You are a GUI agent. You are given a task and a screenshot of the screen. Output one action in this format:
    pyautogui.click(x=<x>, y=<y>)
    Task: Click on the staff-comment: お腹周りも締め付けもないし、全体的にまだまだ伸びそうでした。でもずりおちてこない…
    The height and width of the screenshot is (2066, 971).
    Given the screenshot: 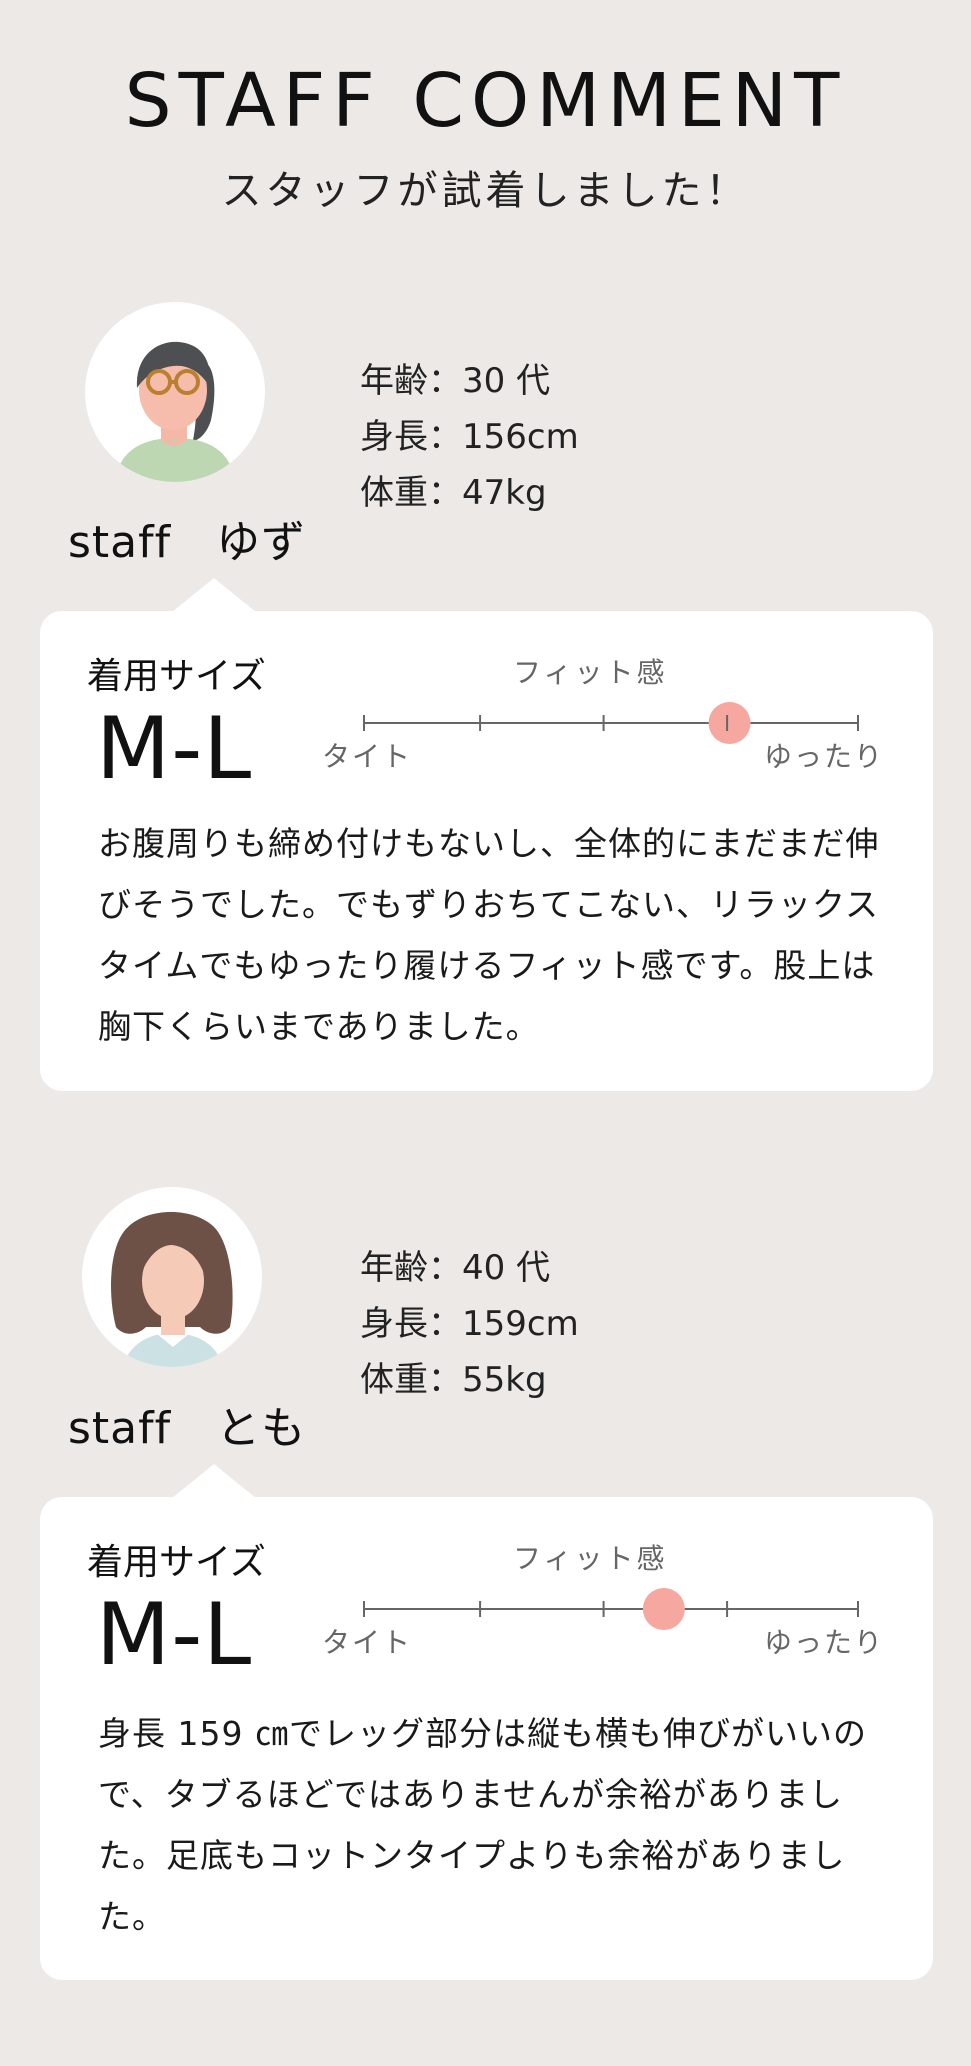 What is the action you would take?
    pyautogui.click(x=489, y=935)
    